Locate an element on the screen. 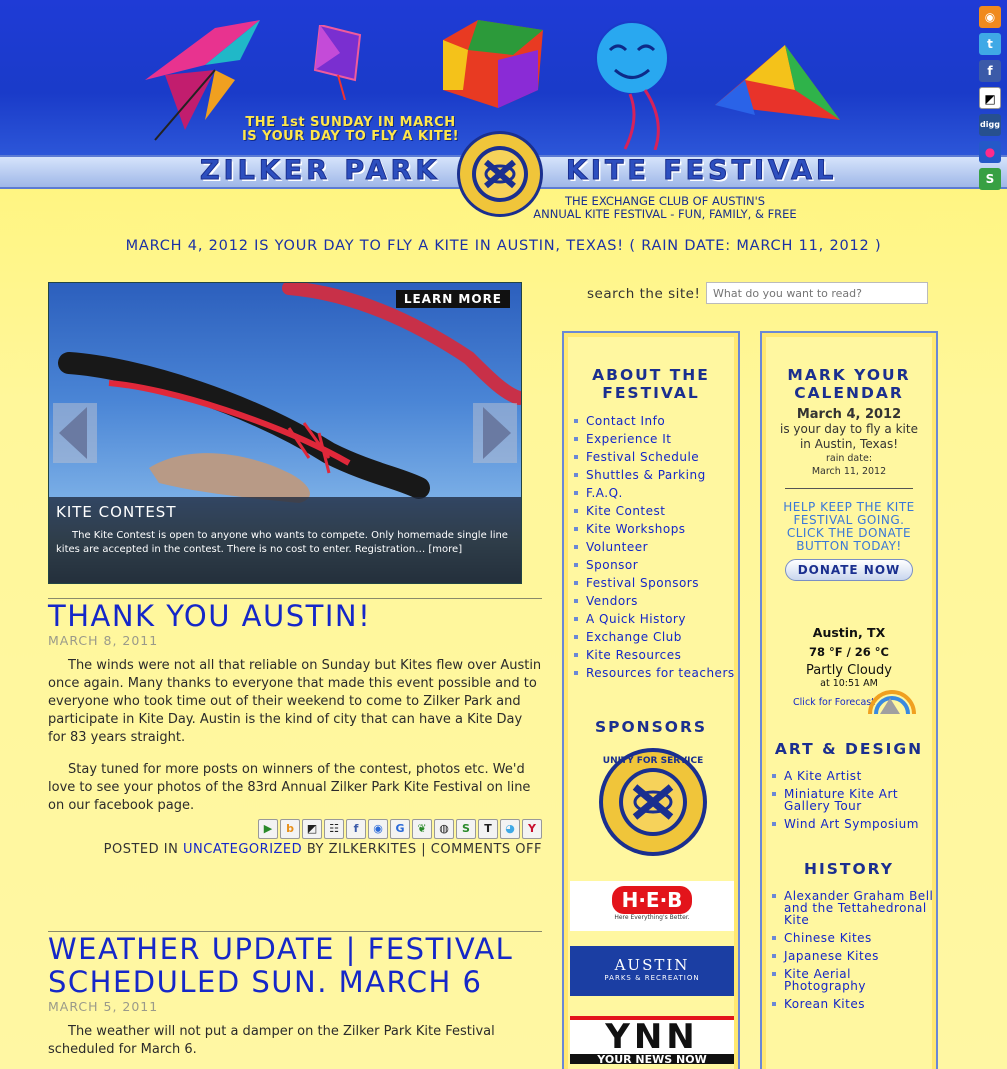 Image resolution: width=1007 pixels, height=1069 pixels. history-item: Japanese Kites is located at coordinates (849, 956).